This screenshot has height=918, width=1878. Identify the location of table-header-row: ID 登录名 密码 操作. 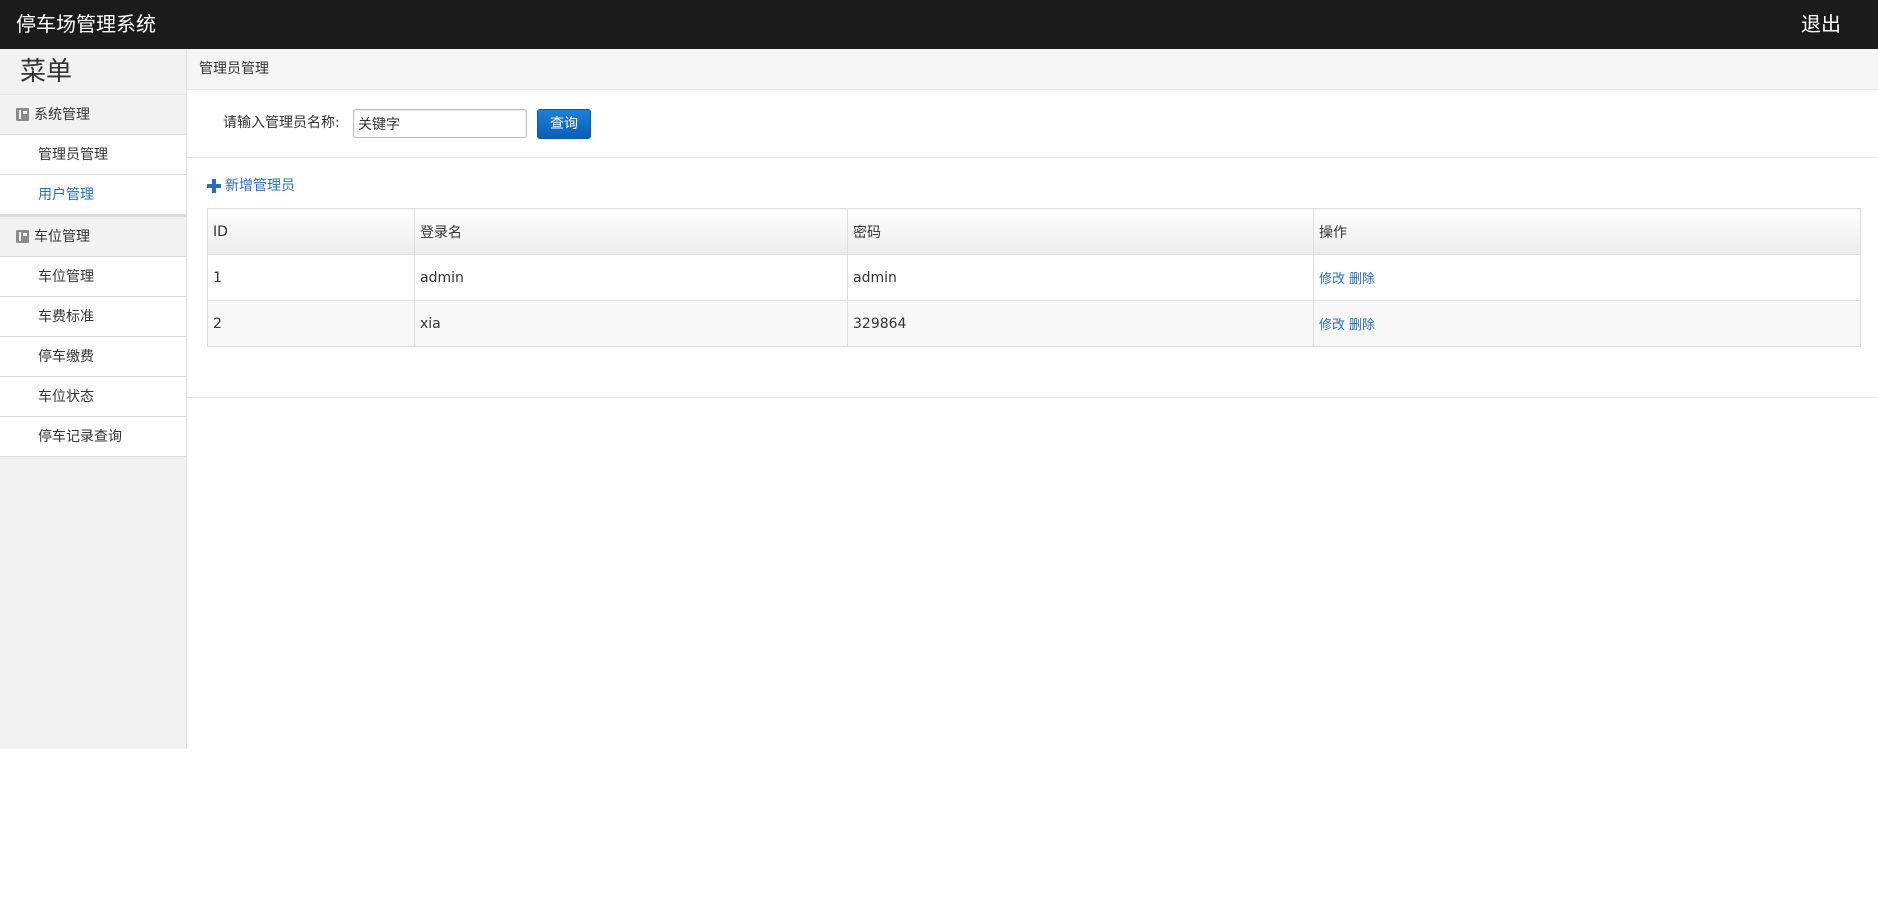
(1034, 231).